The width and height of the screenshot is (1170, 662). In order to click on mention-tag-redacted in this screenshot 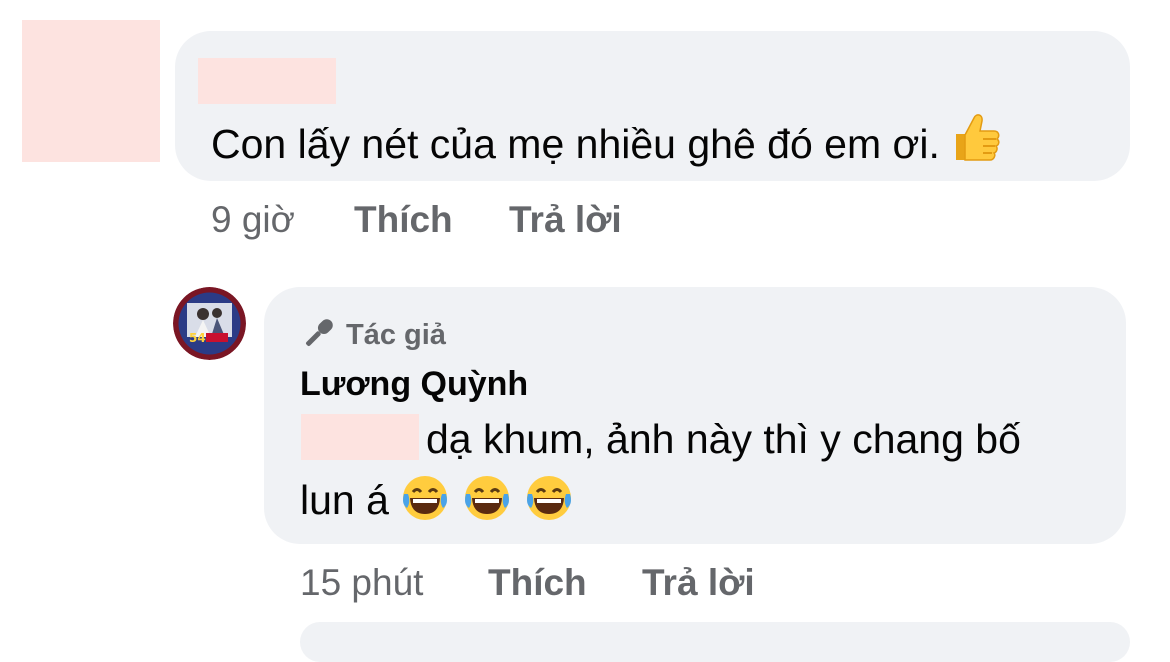, I will do `click(360, 437)`.